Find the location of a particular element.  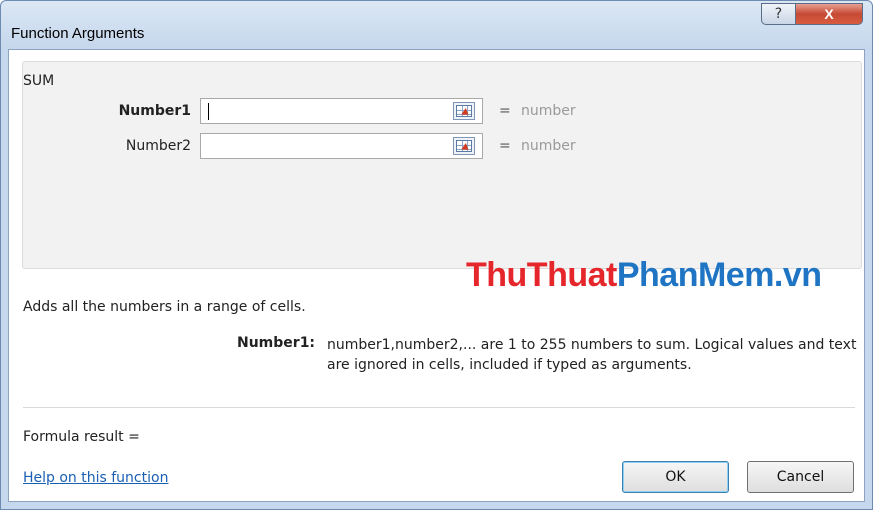

text-caret is located at coordinates (208, 111).